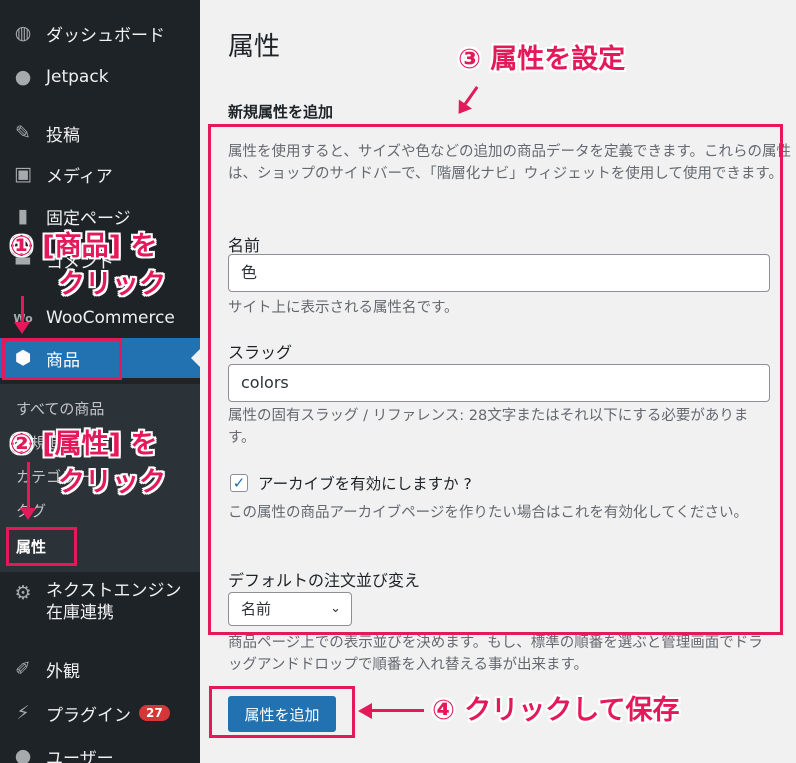 The image size is (796, 763). I want to click on sidebar-item-dashboard: ◍ ダッシュボード, so click(100, 33).